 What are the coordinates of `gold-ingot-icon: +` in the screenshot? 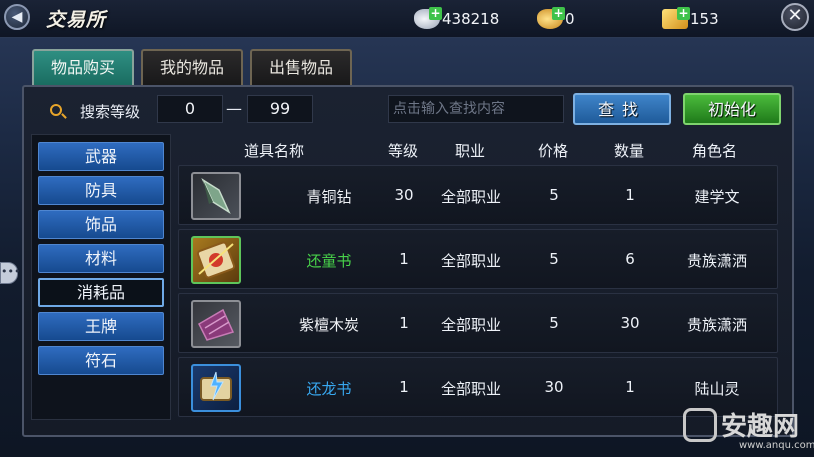 It's located at (551, 17).